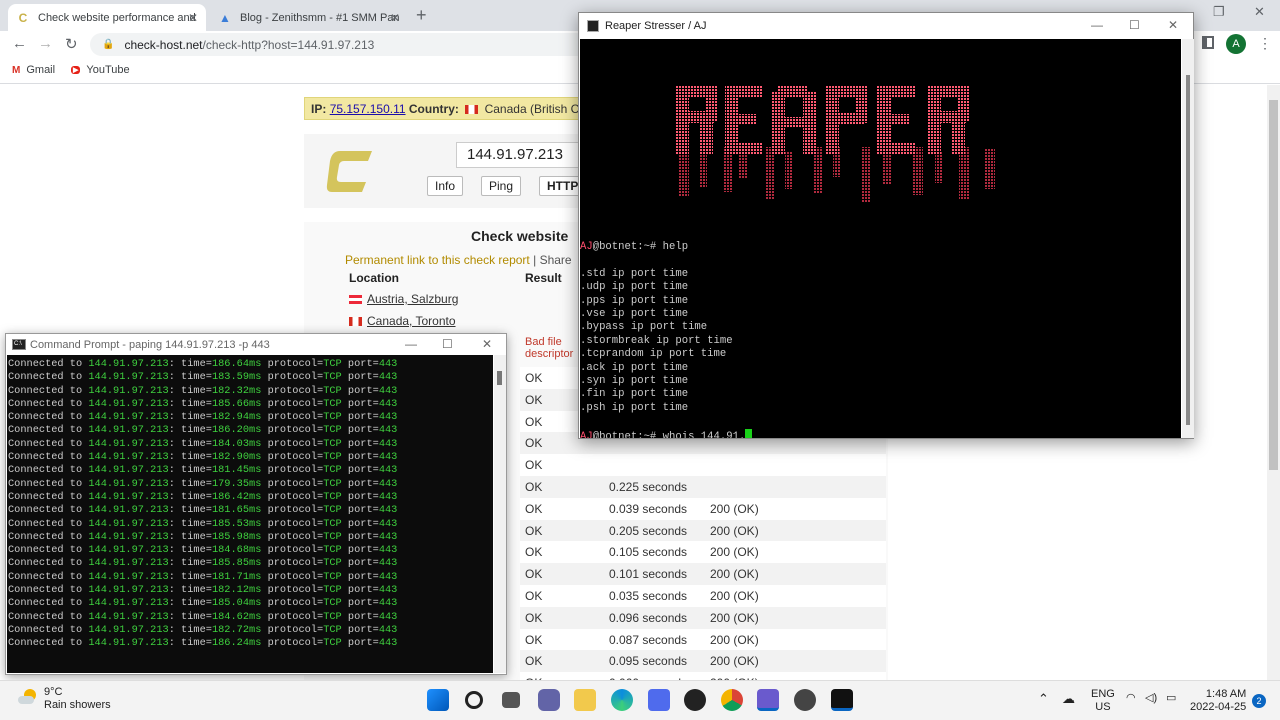  What do you see at coordinates (622, 700) in the screenshot?
I see `edge-browser-icon` at bounding box center [622, 700].